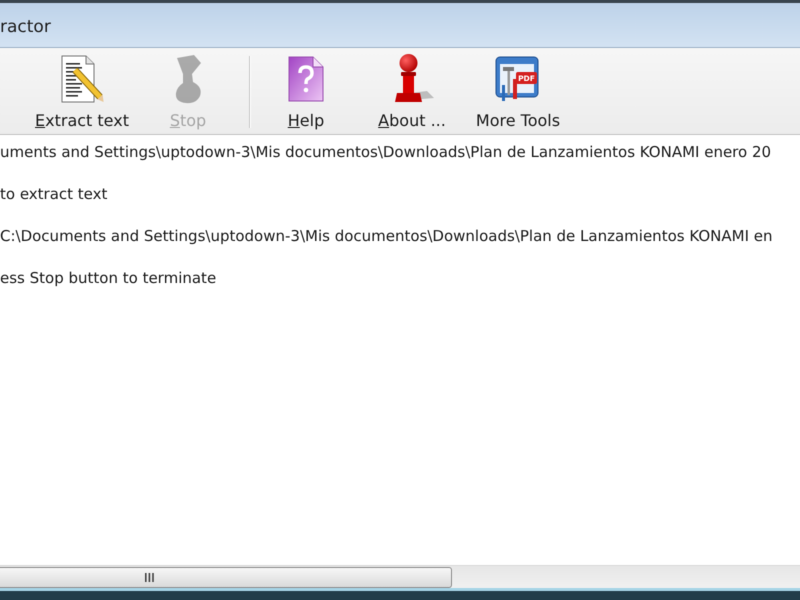 This screenshot has height=600, width=800. What do you see at coordinates (306, 79) in the screenshot?
I see `help-icon` at bounding box center [306, 79].